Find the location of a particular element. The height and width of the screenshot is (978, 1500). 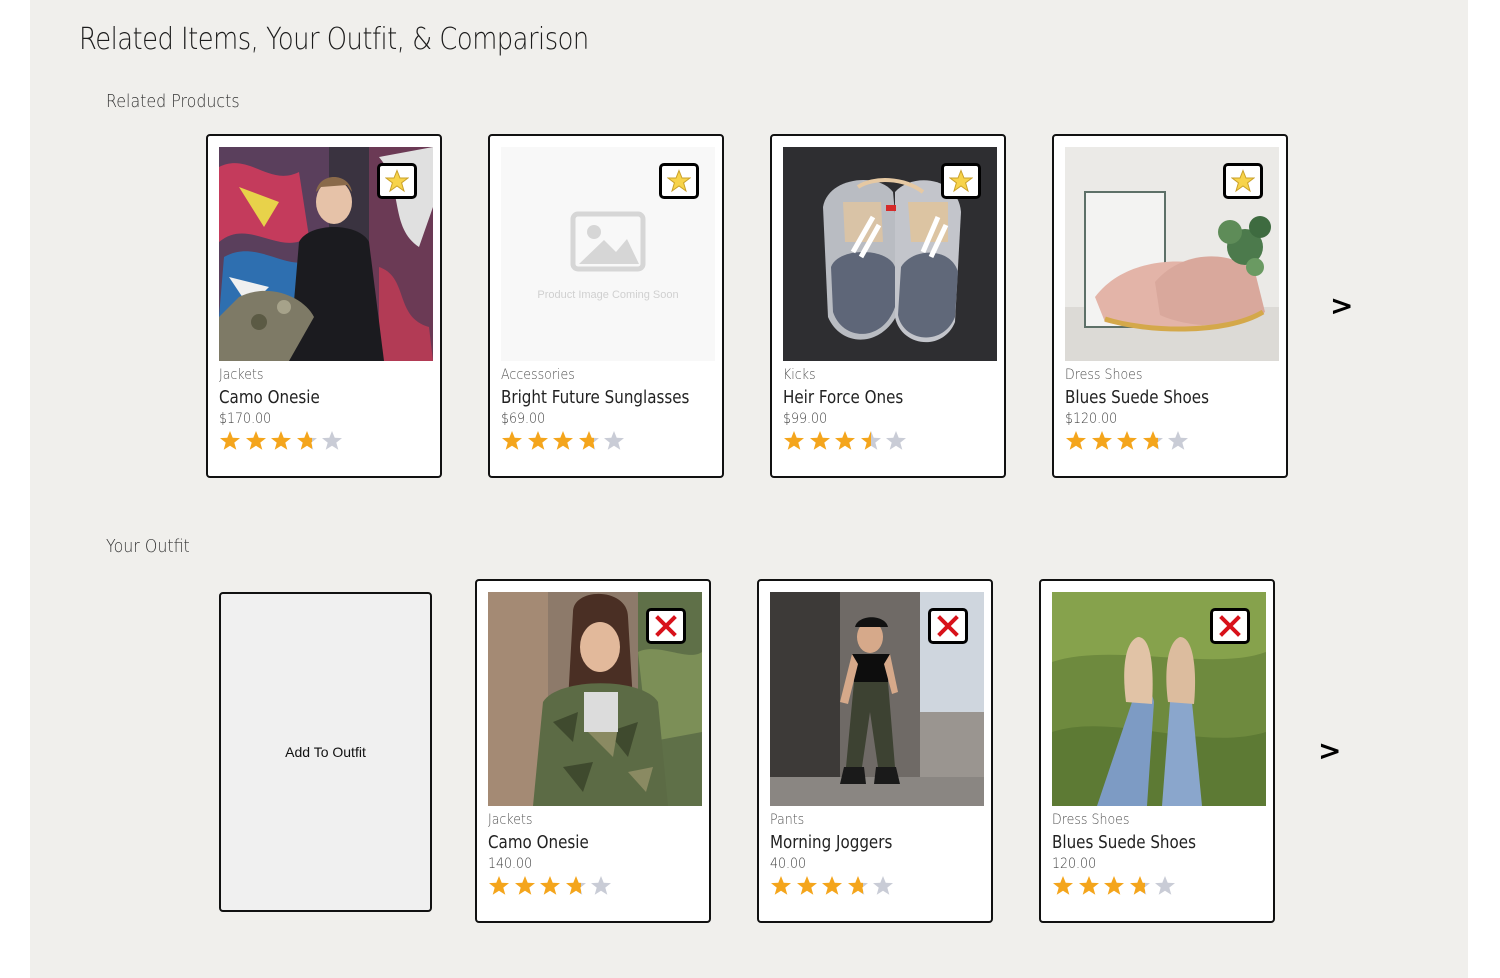

product-price: $99.00 is located at coordinates (805, 419).